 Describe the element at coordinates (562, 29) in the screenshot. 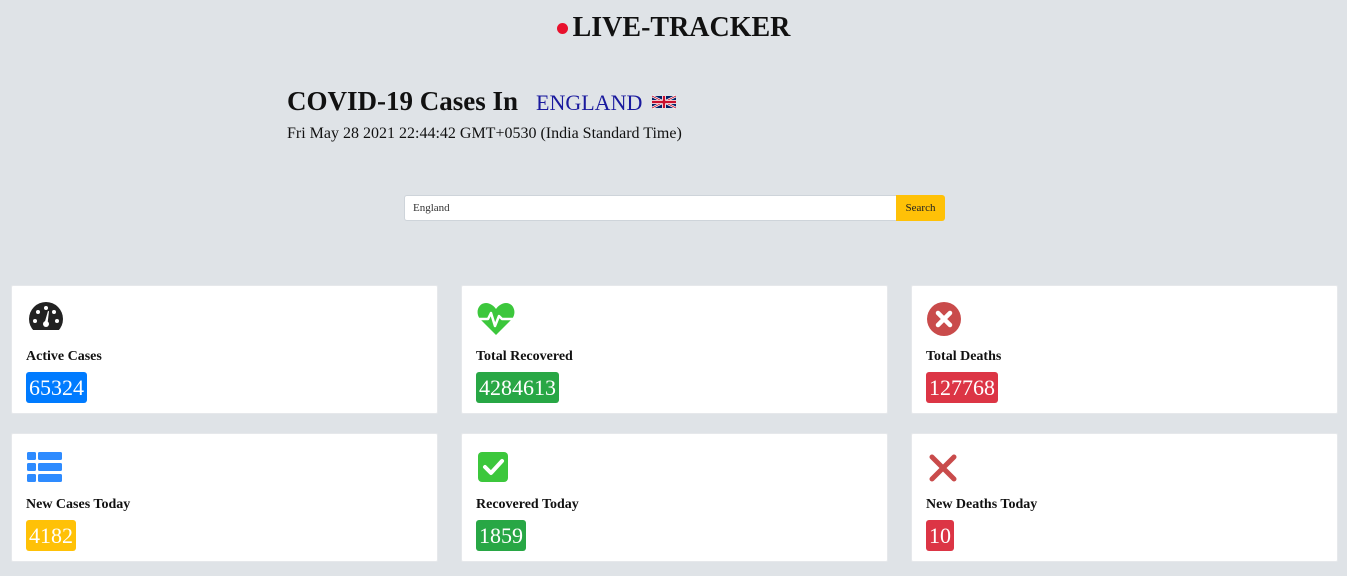

I see `live-dot-icon` at that location.